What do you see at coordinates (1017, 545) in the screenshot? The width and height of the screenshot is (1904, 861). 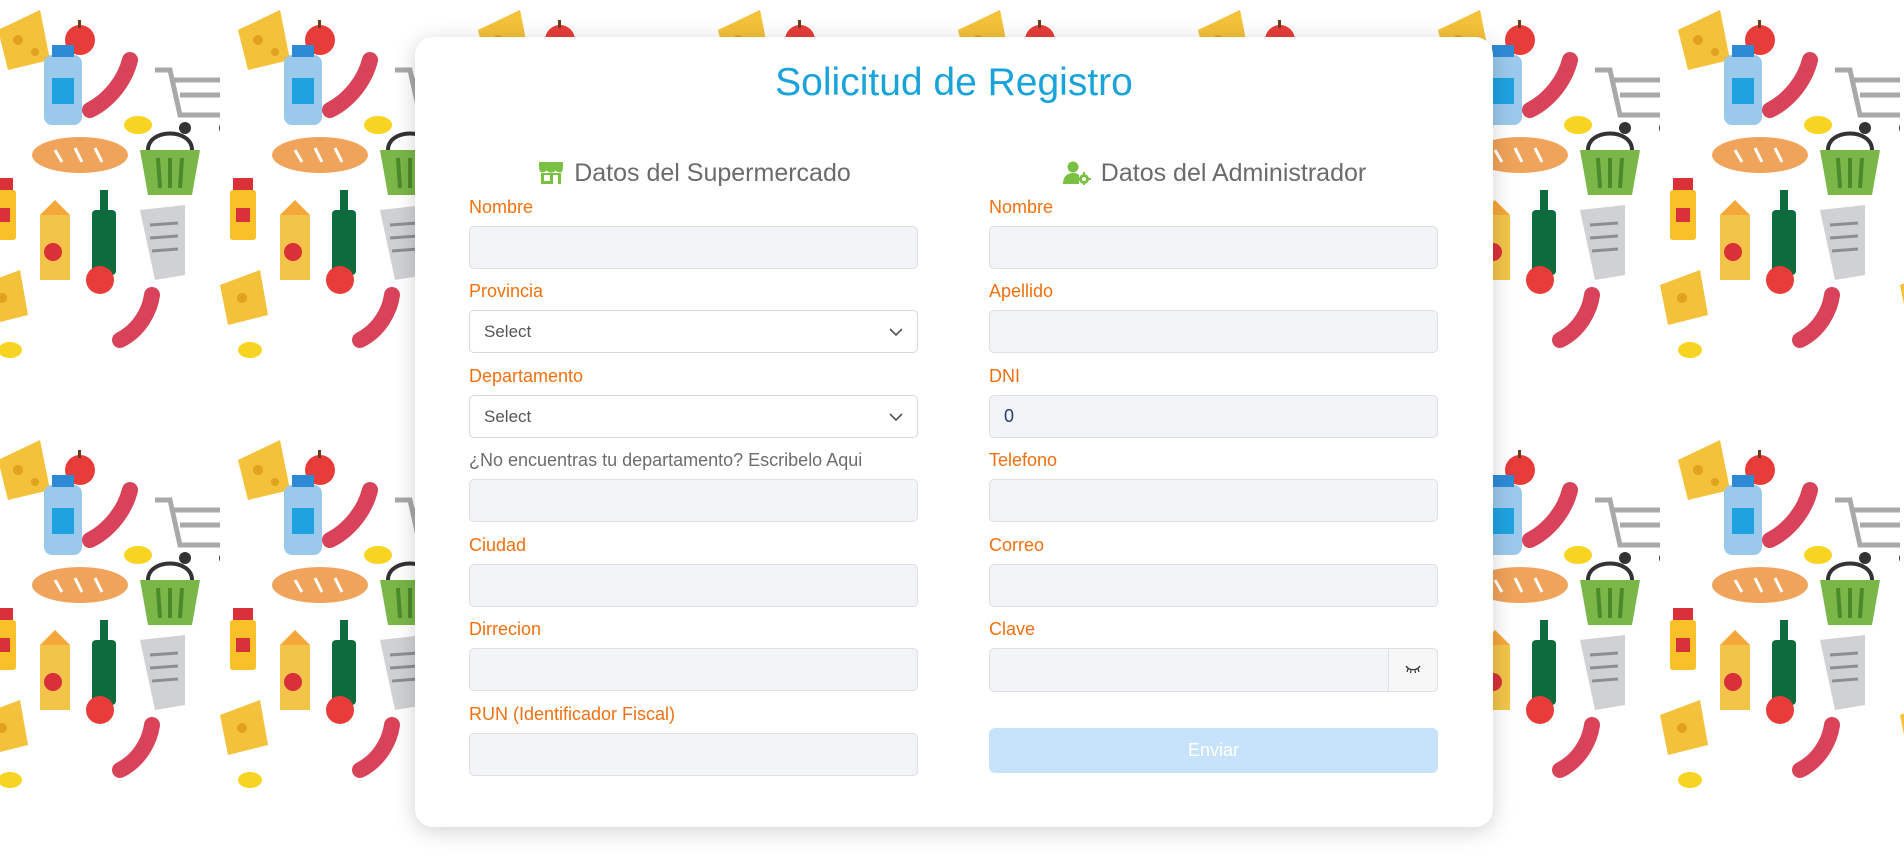 I see `correo-label: Correo` at bounding box center [1017, 545].